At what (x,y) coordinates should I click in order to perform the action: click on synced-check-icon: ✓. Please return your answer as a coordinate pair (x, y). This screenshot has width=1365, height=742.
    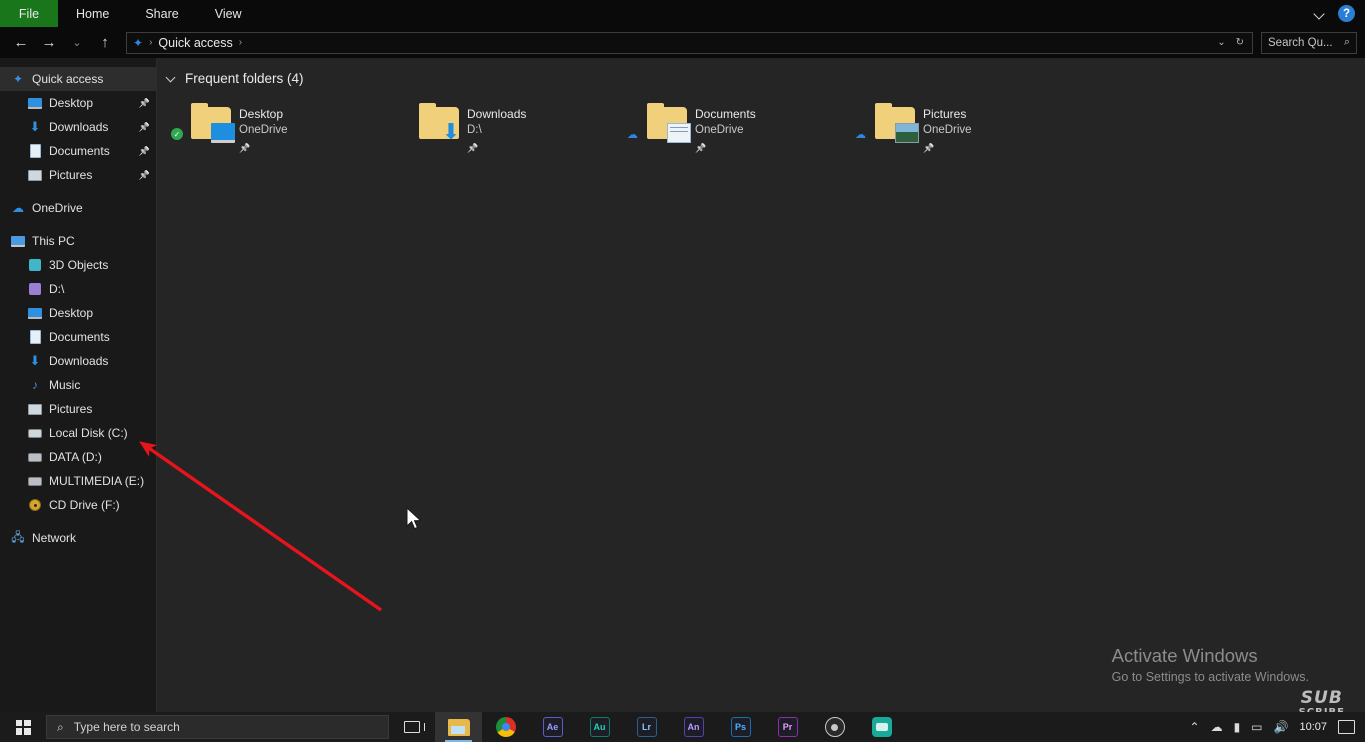
    Looking at the image, I should click on (177, 134).